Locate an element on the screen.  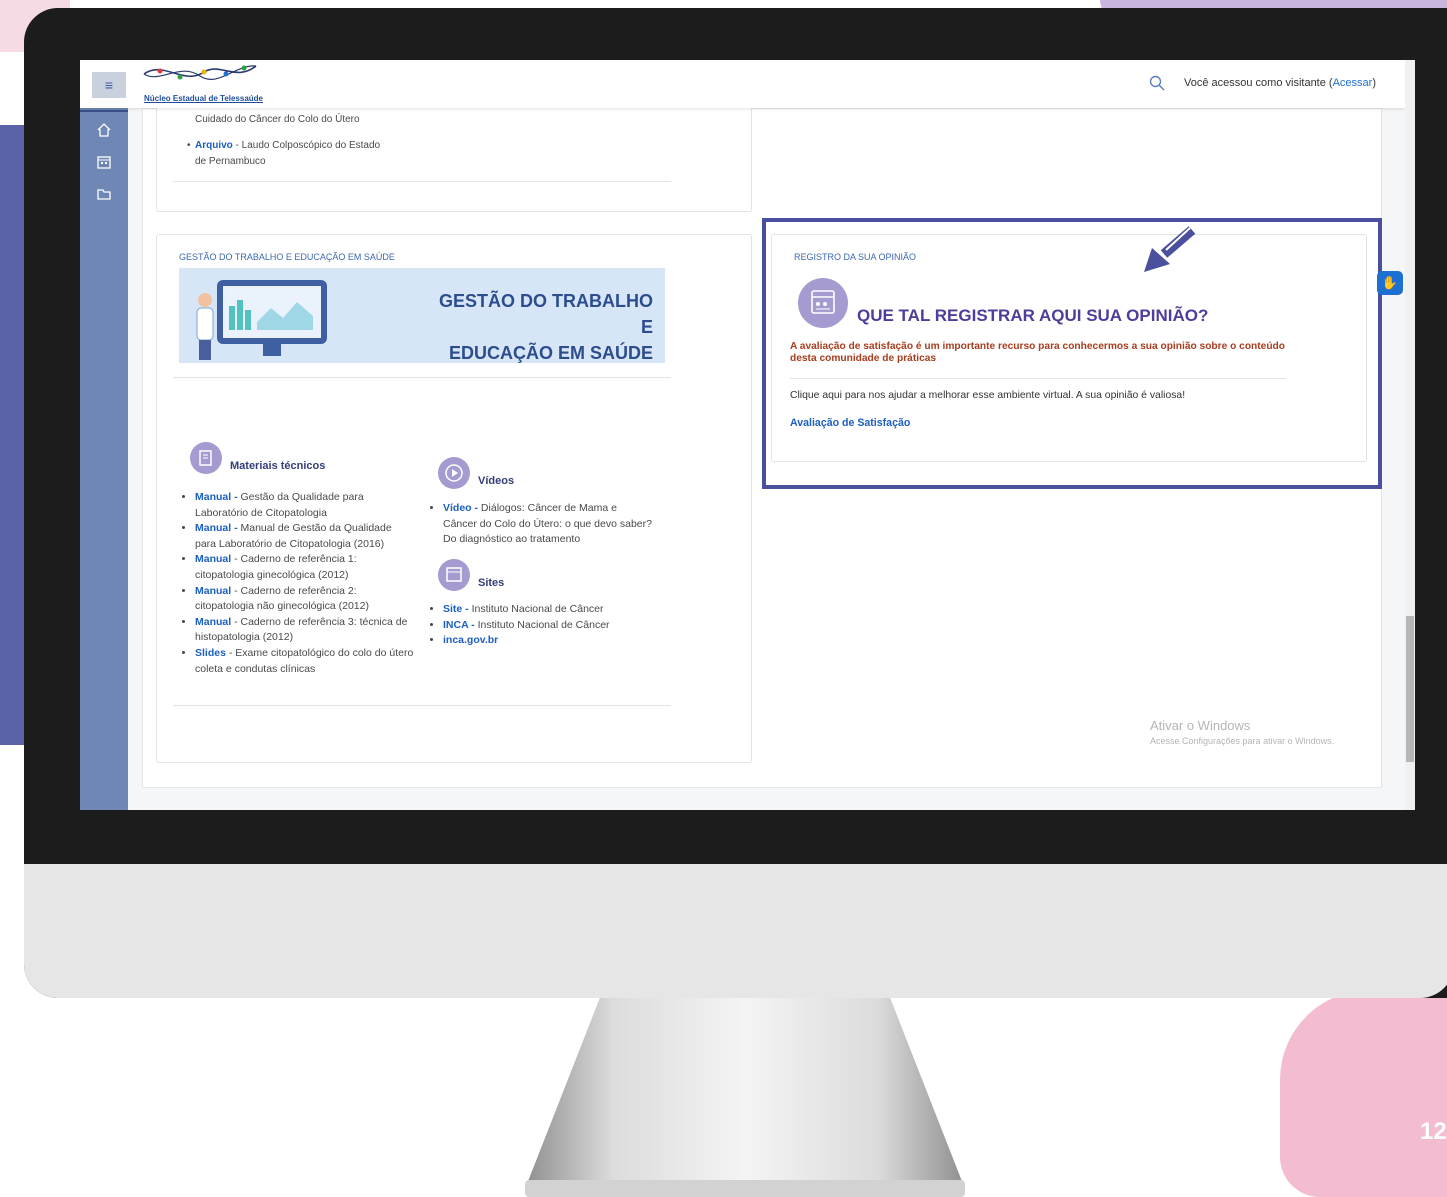
list-item: INCA - Instituto Nacional de Câncer is located at coordinates (553, 626).